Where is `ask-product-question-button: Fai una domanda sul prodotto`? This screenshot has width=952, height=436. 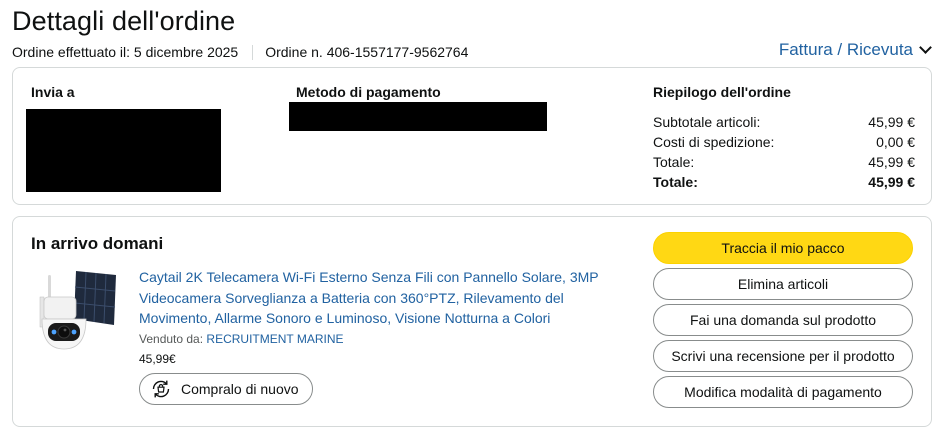 ask-product-question-button: Fai una domanda sul prodotto is located at coordinates (783, 320).